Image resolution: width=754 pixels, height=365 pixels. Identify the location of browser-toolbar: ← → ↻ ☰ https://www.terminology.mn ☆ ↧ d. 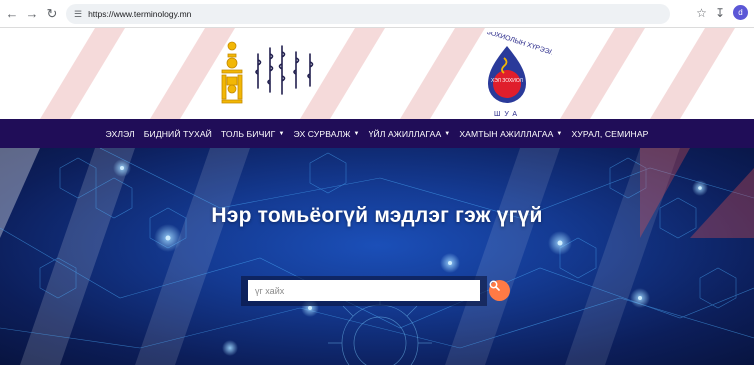
(377, 14).